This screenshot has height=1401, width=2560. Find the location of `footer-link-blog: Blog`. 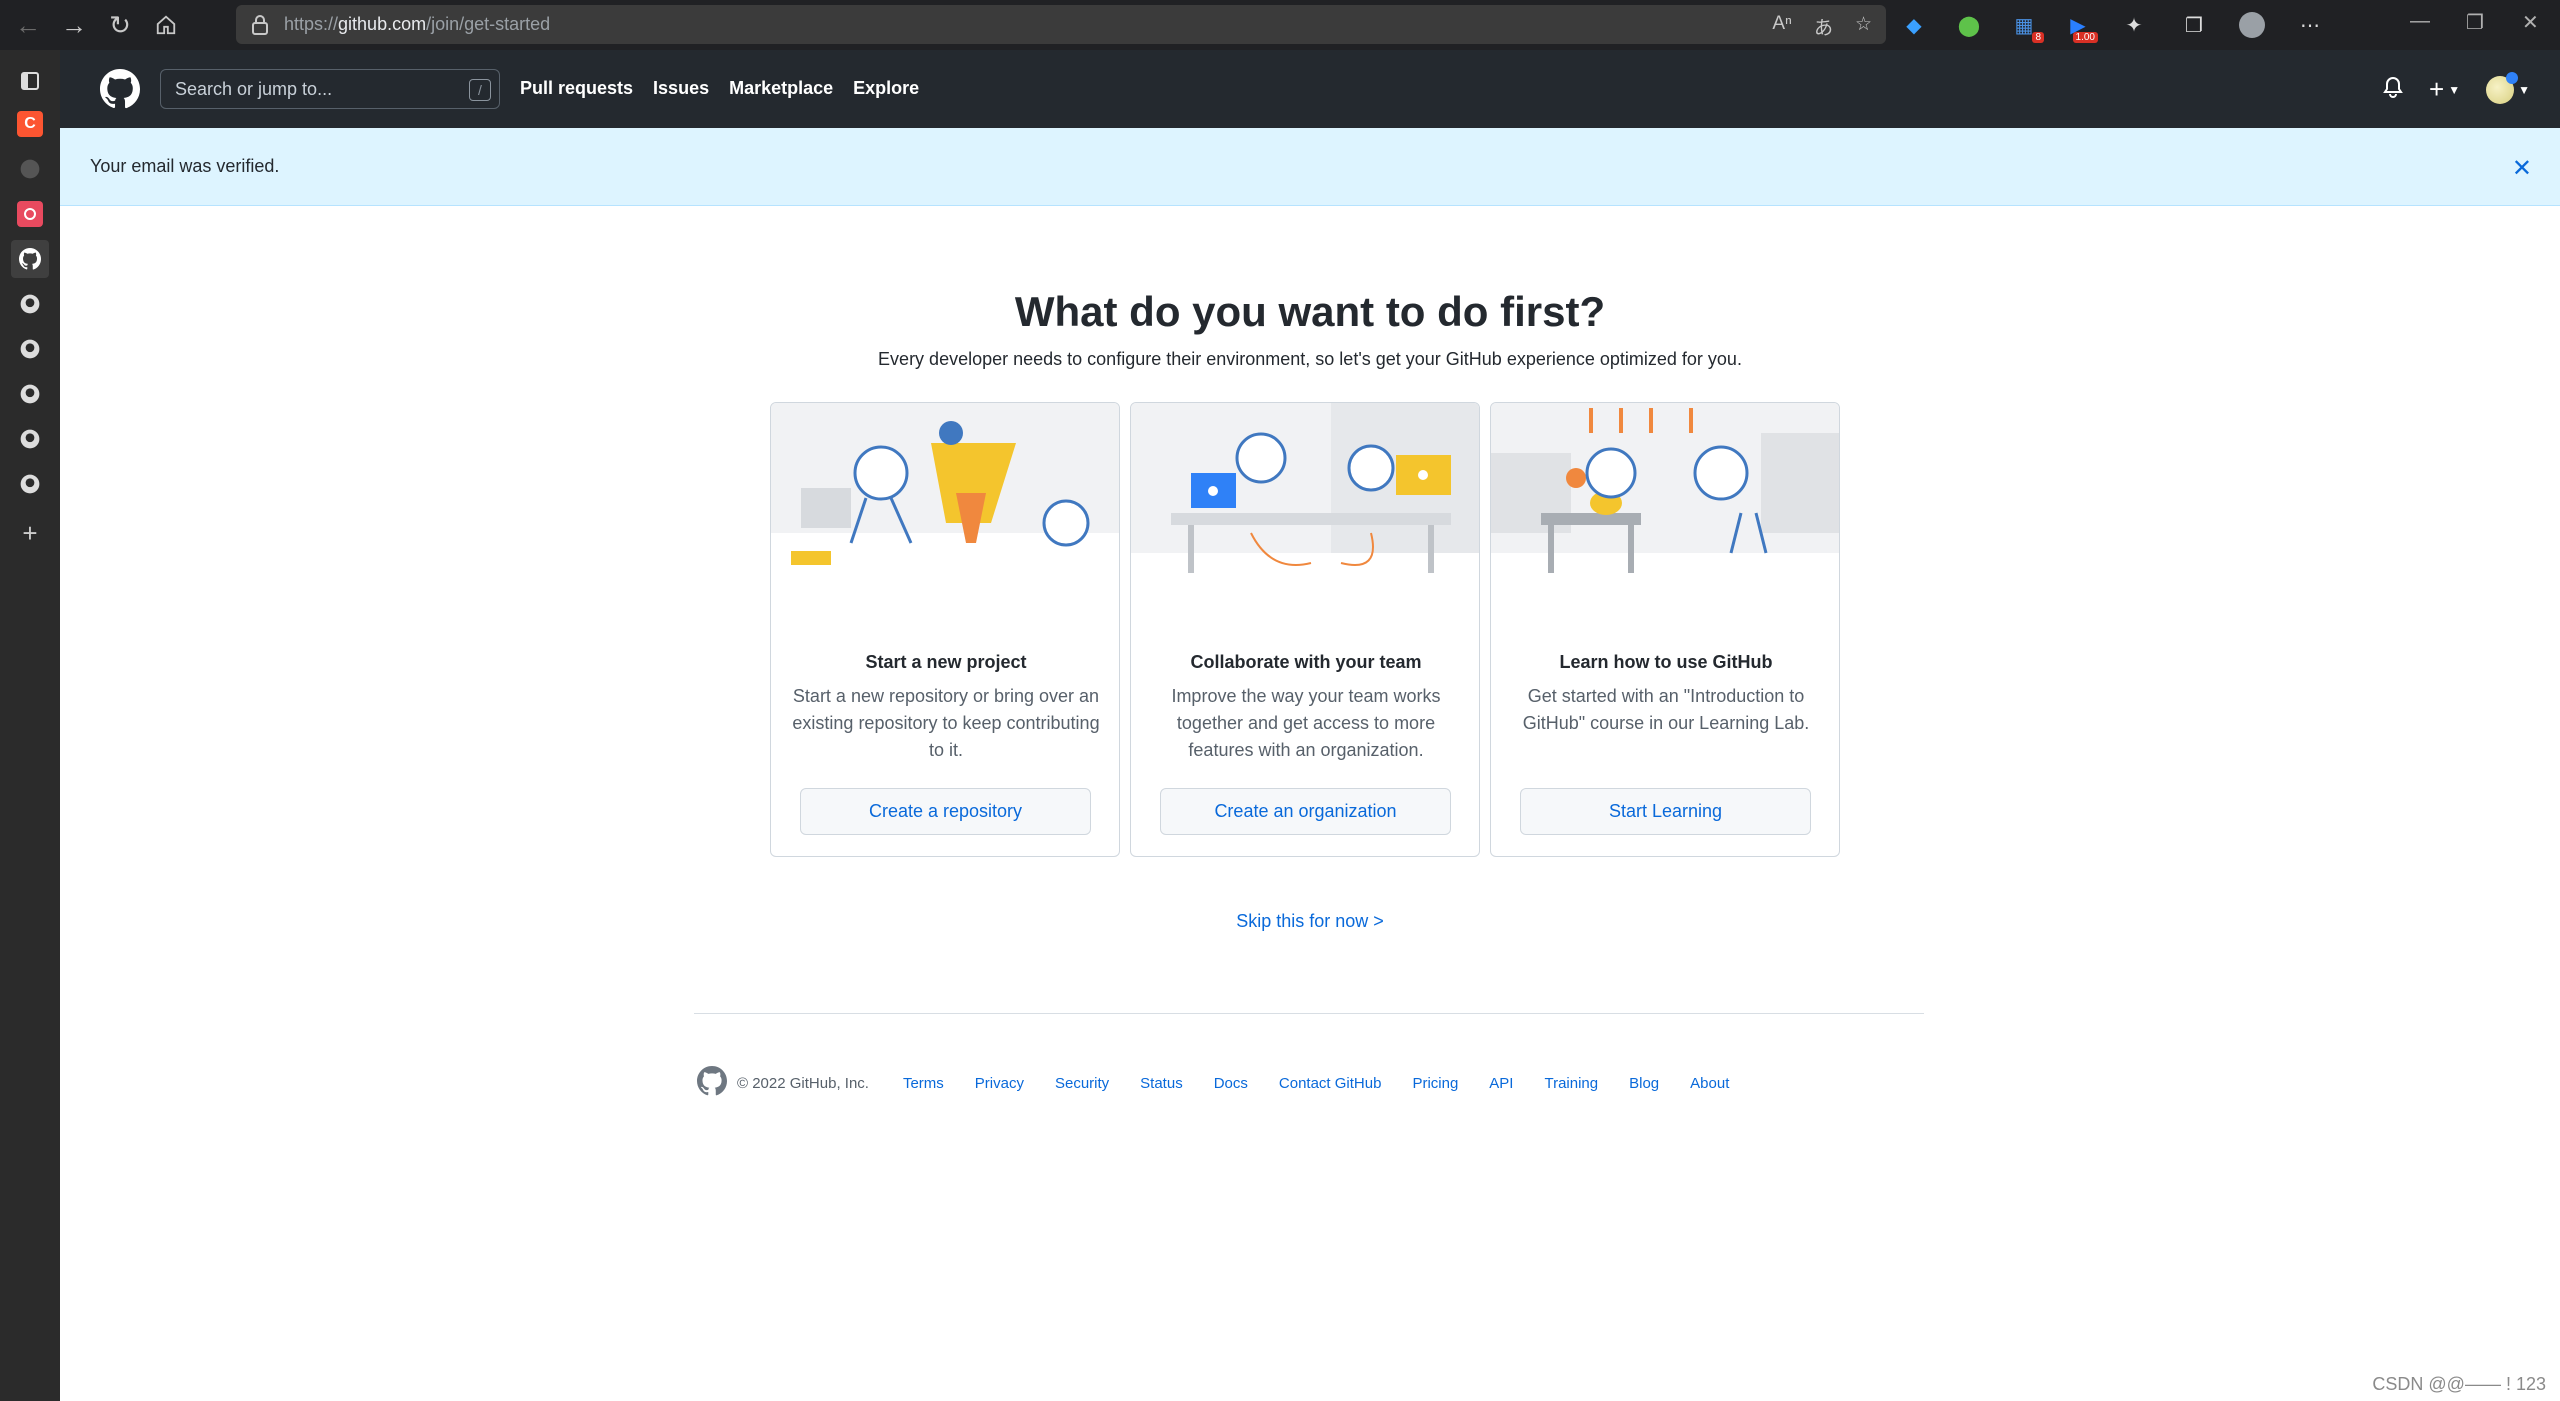

footer-link-blog: Blog is located at coordinates (1644, 1083).